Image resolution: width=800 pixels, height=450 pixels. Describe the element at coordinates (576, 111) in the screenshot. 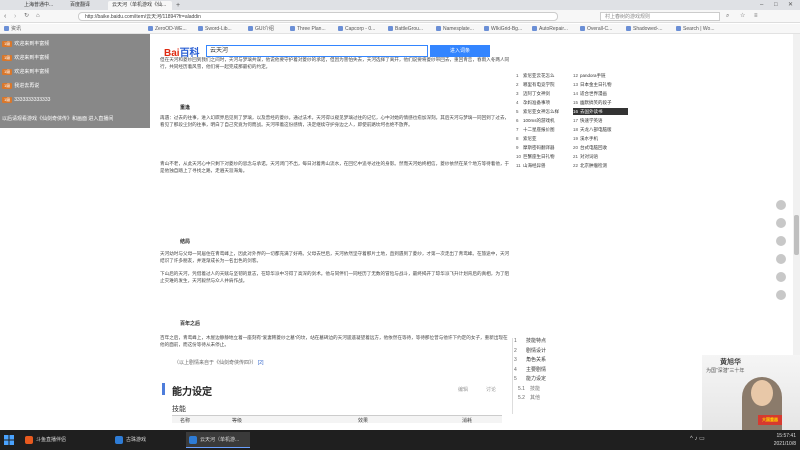

I see `rank-number: 16` at that location.